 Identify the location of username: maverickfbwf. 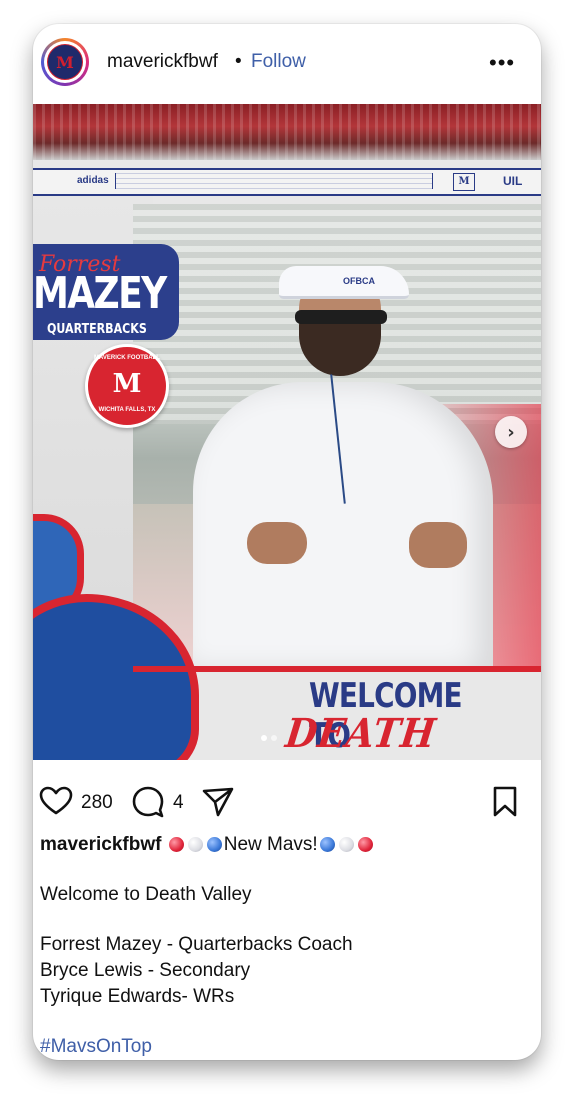
(162, 62).